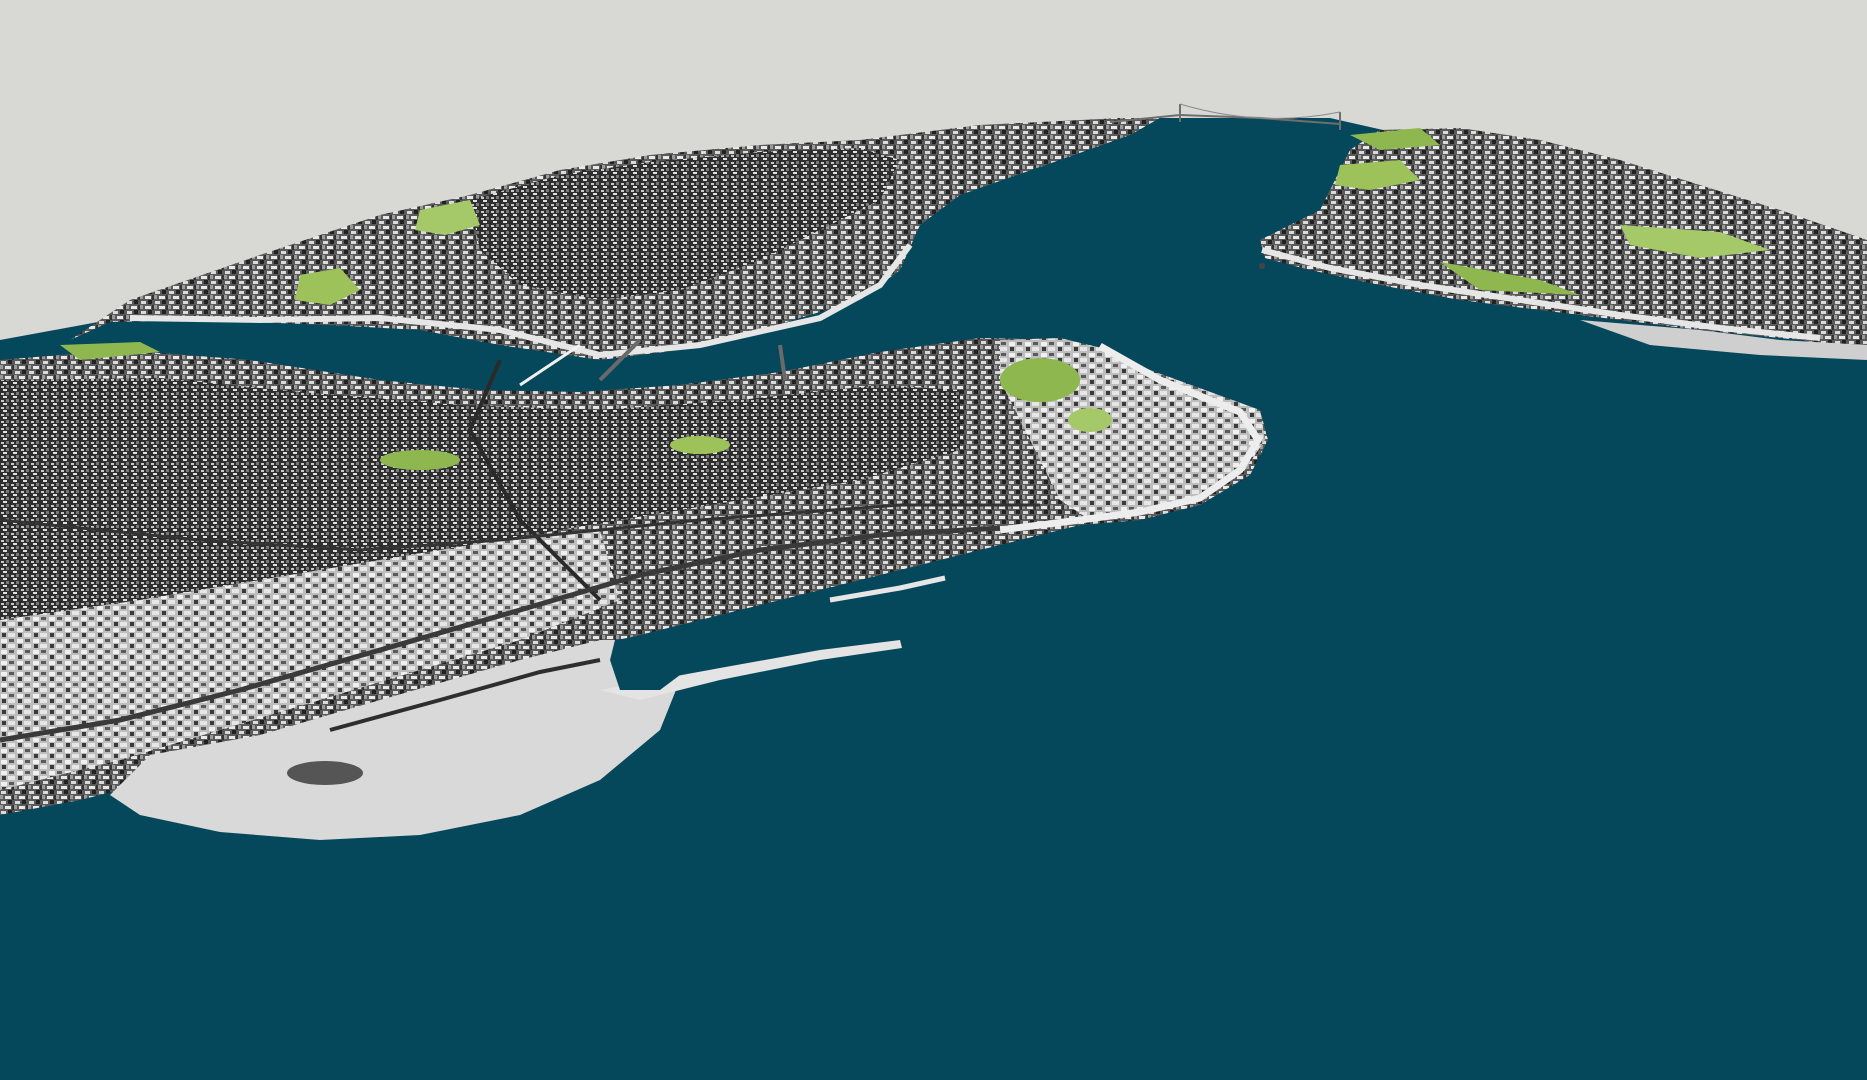 This screenshot has height=1080, width=1867. Describe the element at coordinates (1262, 266) in the screenshot. I see `maidens-tower` at that location.